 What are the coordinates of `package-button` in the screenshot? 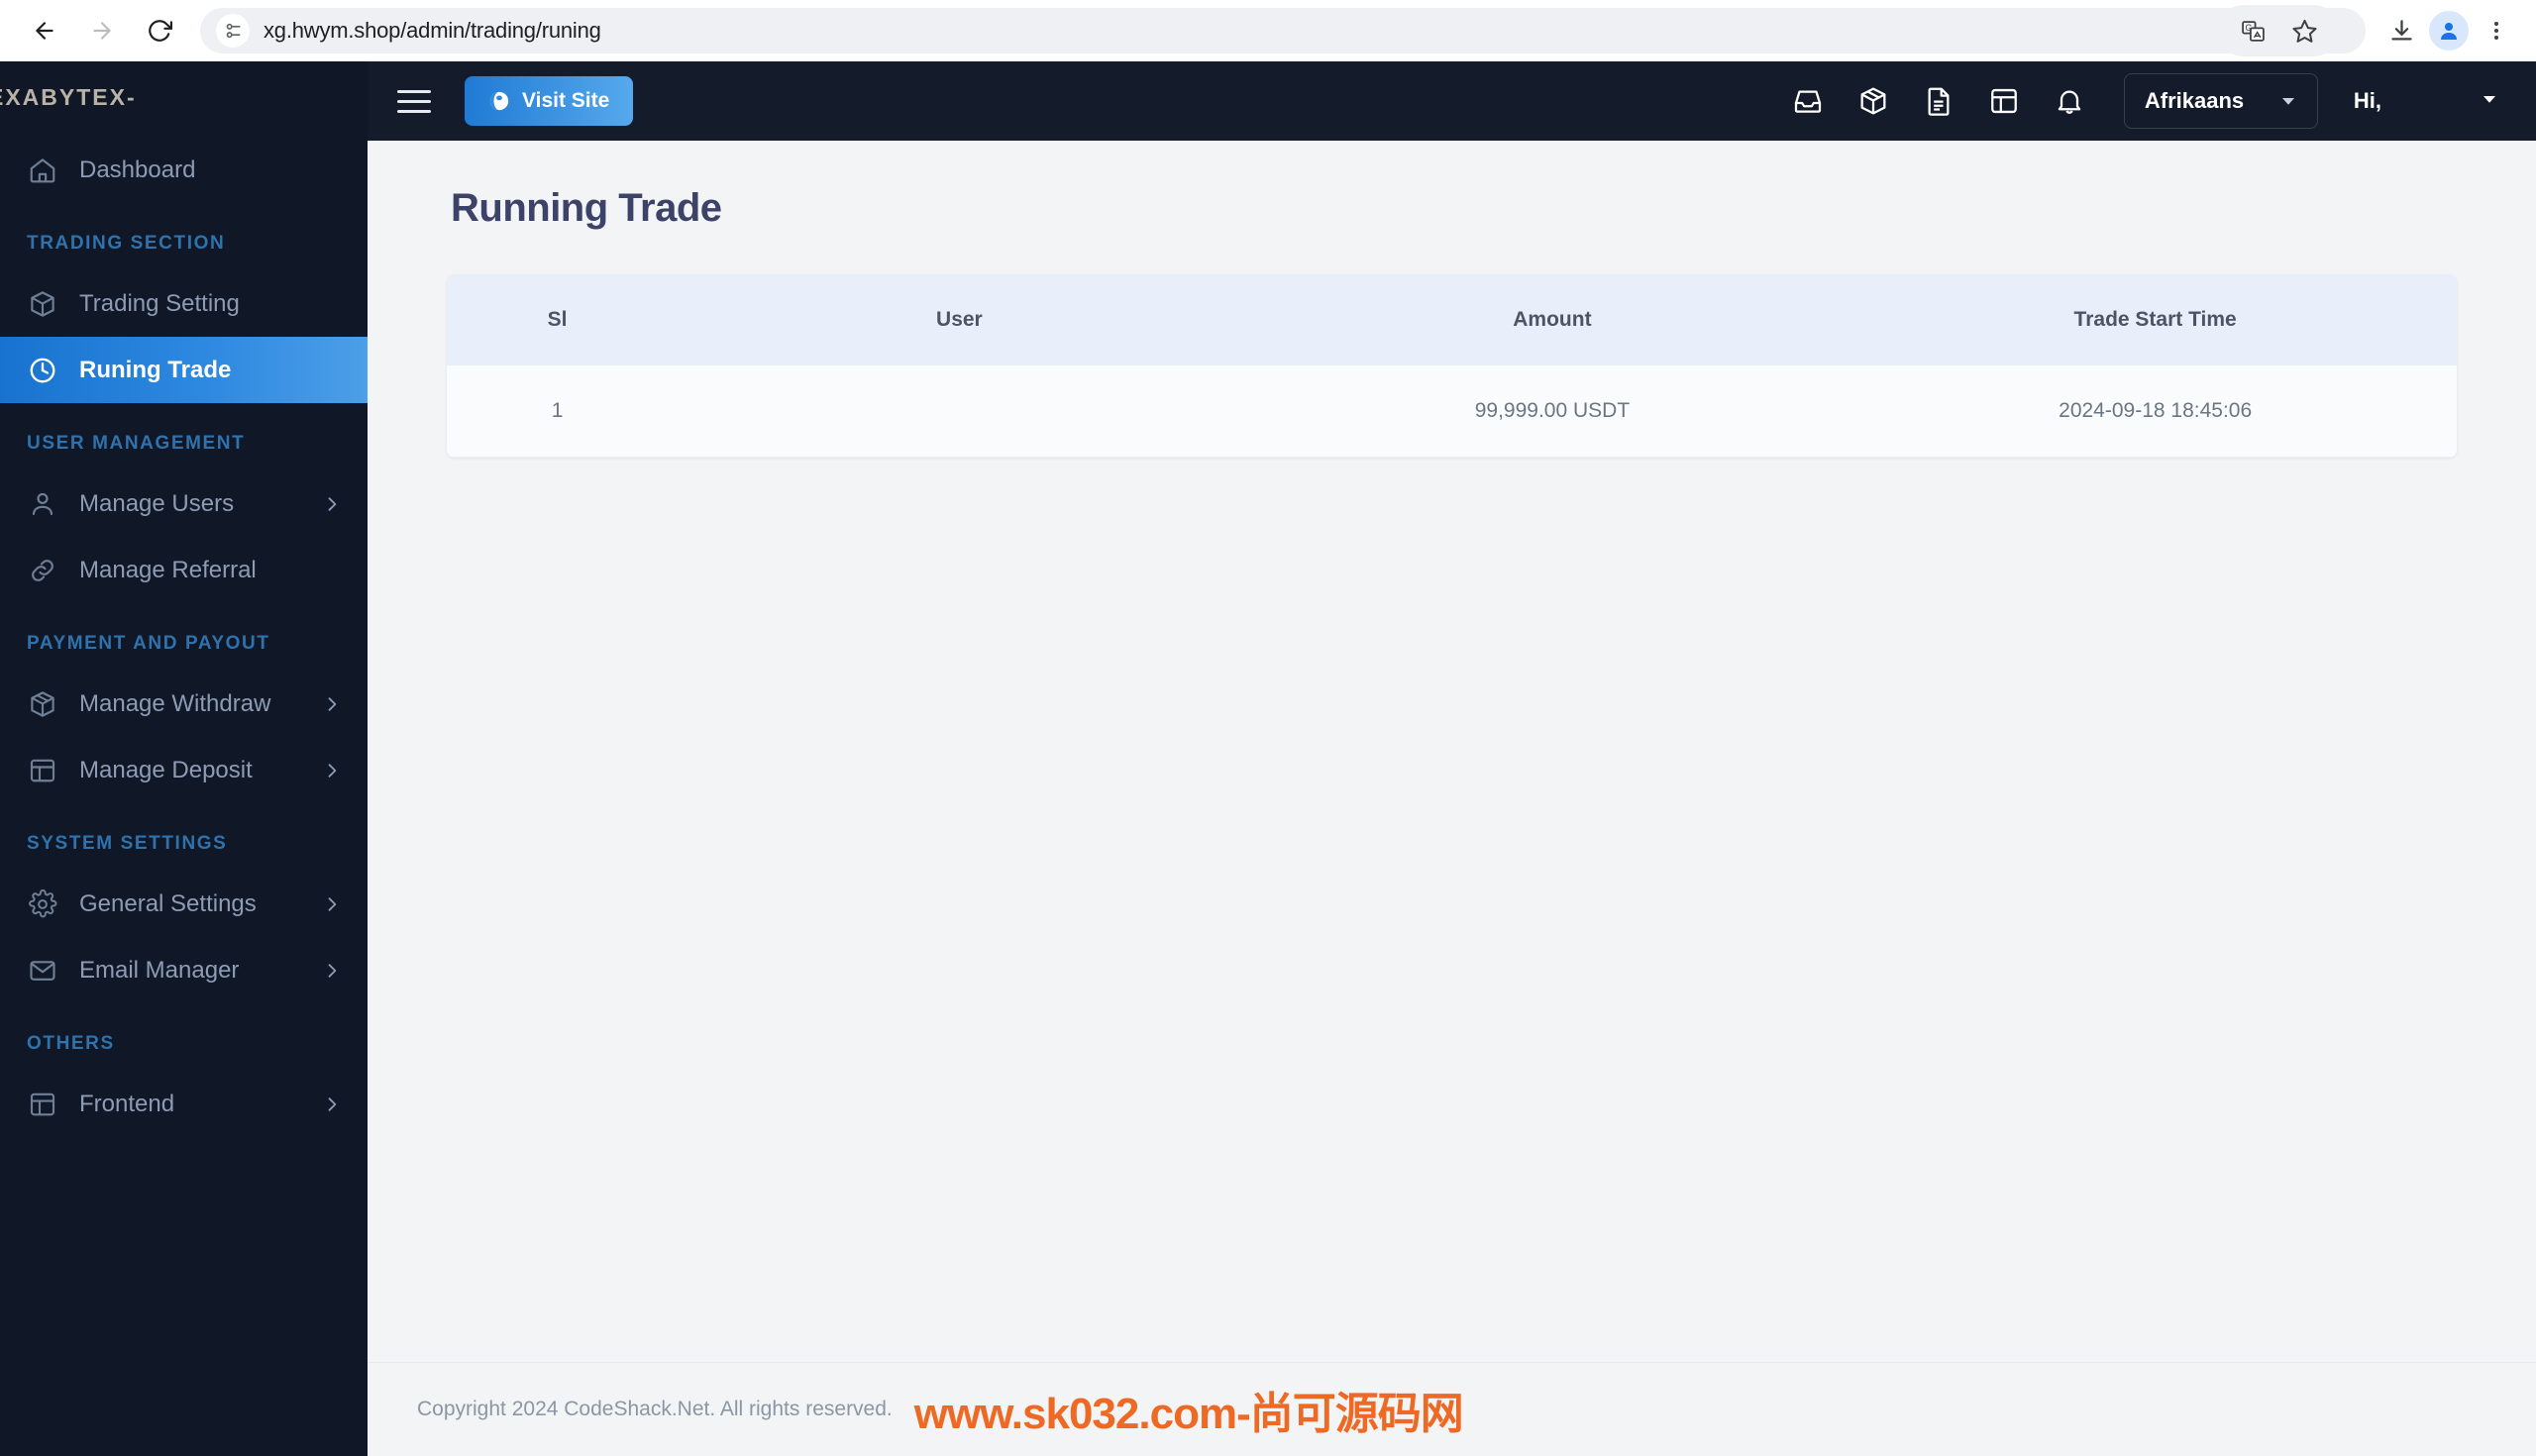 It's located at (1873, 101).